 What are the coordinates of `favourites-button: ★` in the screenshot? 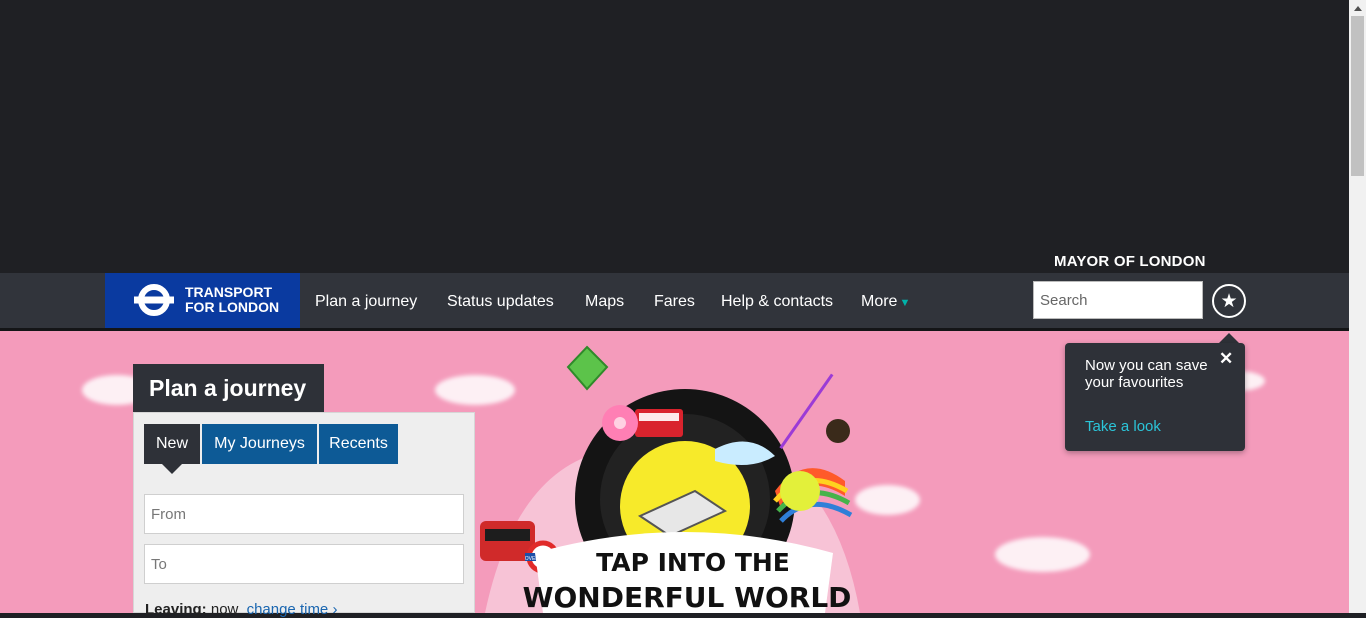 It's located at (1229, 301).